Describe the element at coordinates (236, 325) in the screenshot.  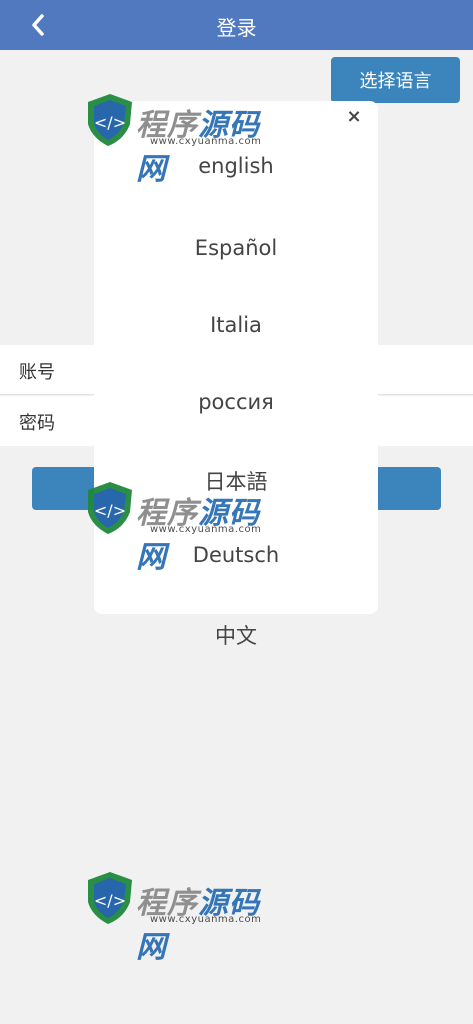
I see `language-option-italian: Italia` at that location.